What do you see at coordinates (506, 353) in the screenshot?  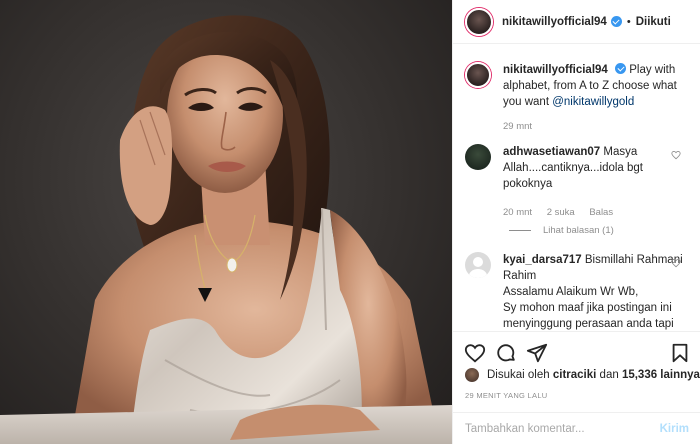 I see `comment-icon` at bounding box center [506, 353].